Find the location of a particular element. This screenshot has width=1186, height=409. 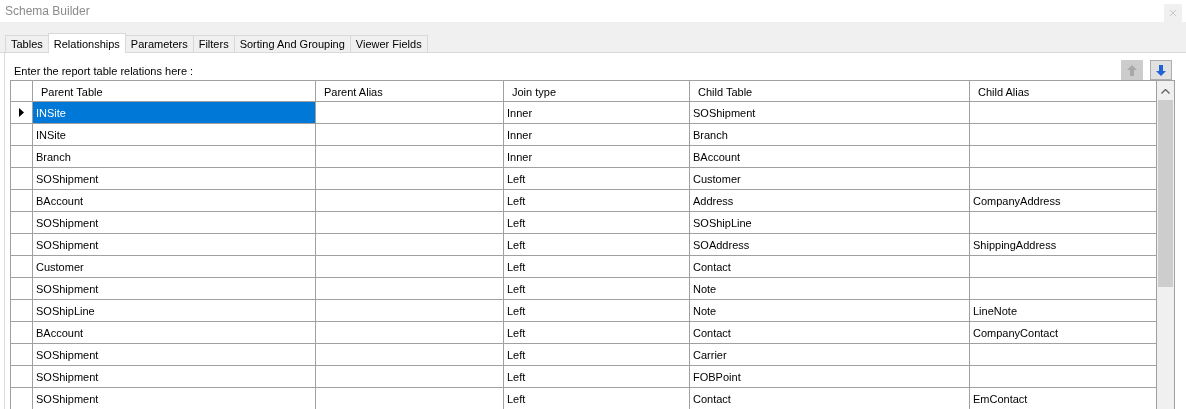

close-icon is located at coordinates (1173, 13).